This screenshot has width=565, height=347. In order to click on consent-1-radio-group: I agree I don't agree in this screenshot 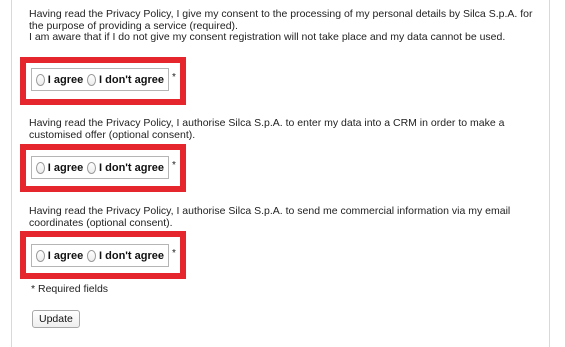, I will do `click(100, 79)`.